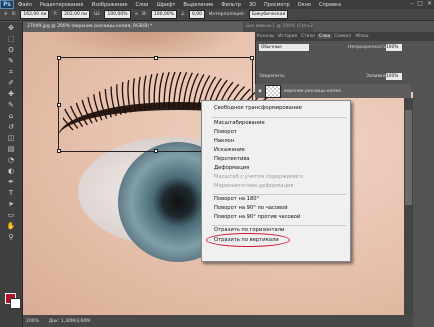 The width and height of the screenshot is (434, 327). What do you see at coordinates (408, 157) in the screenshot?
I see `scrollbar-thumb` at bounding box center [408, 157].